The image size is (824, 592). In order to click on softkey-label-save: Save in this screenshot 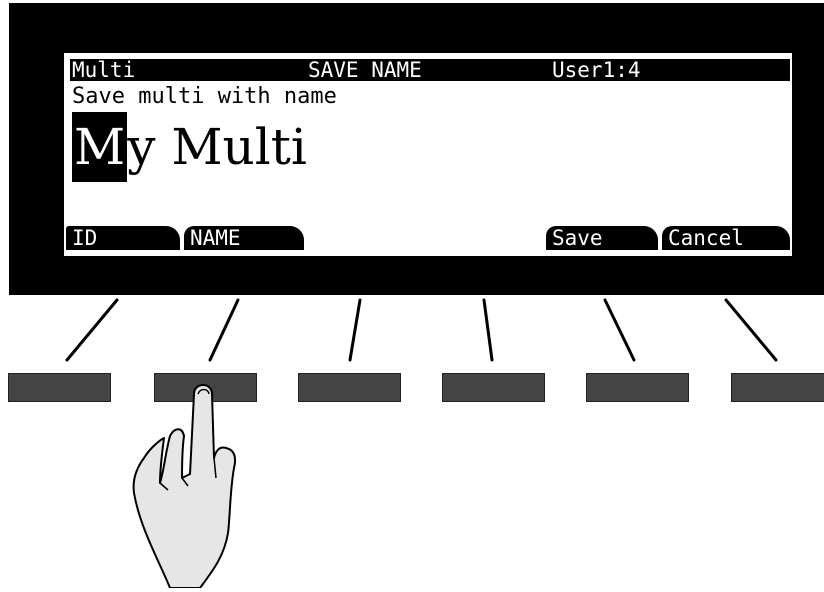, I will do `click(602, 238)`.